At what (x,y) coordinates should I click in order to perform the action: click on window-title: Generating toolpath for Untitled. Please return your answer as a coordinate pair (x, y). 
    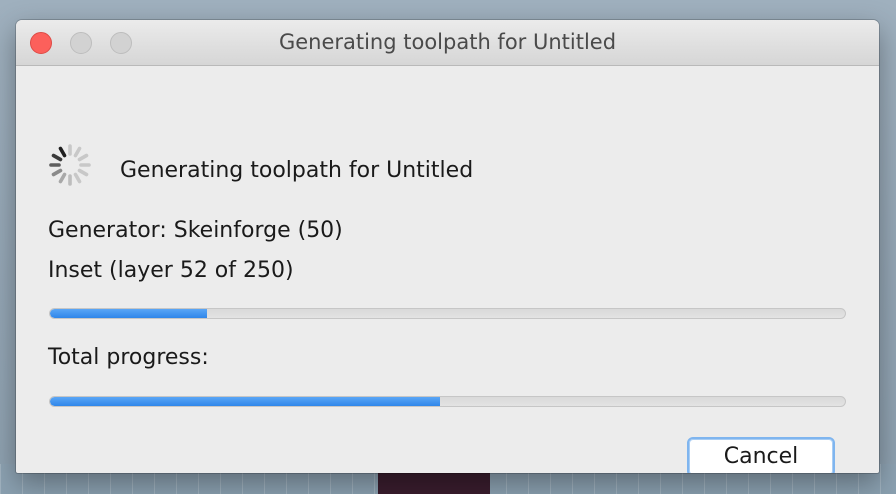
    Looking at the image, I should click on (447, 42).